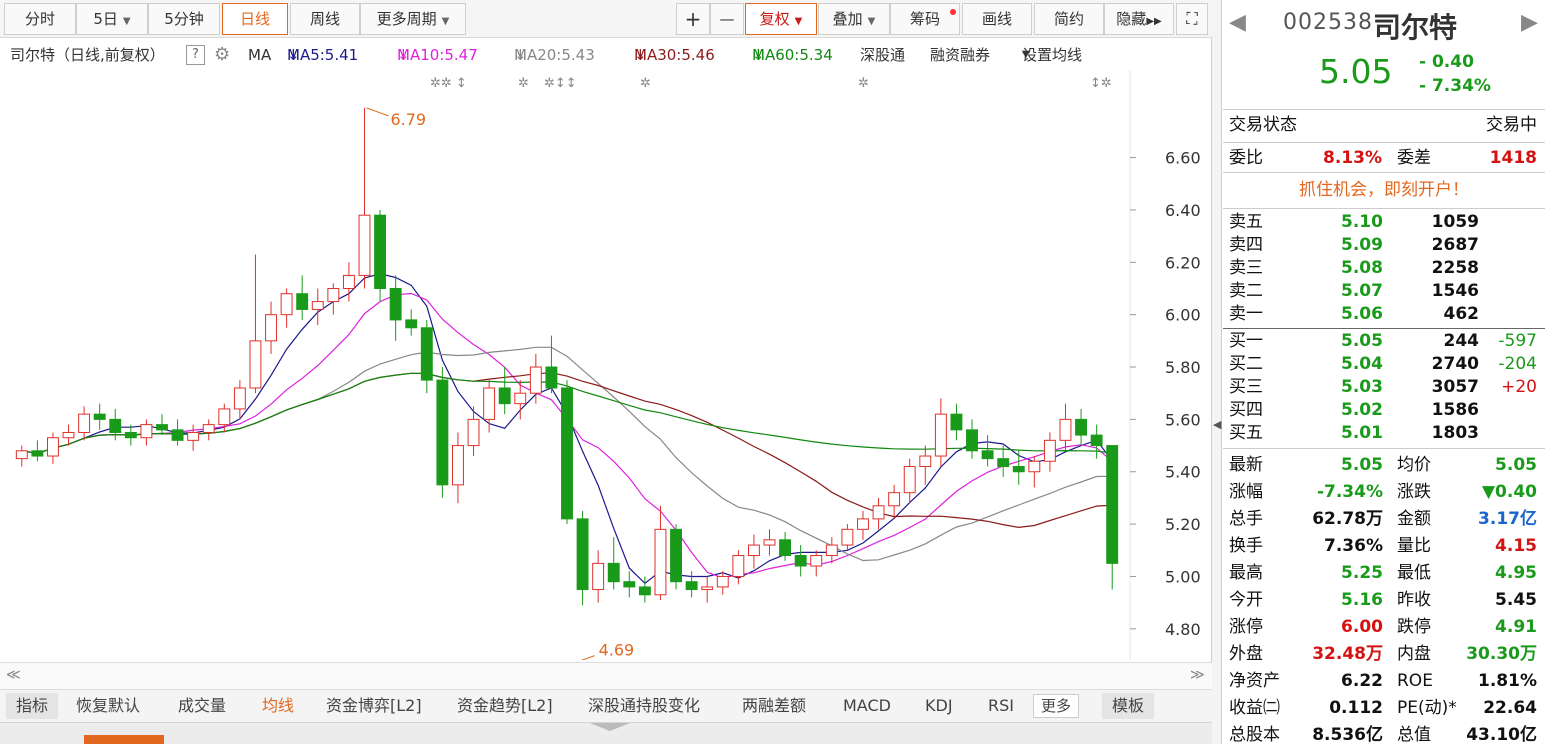  Describe the element at coordinates (108, 706) in the screenshot. I see `tab-reset: 恢复默认` at that location.